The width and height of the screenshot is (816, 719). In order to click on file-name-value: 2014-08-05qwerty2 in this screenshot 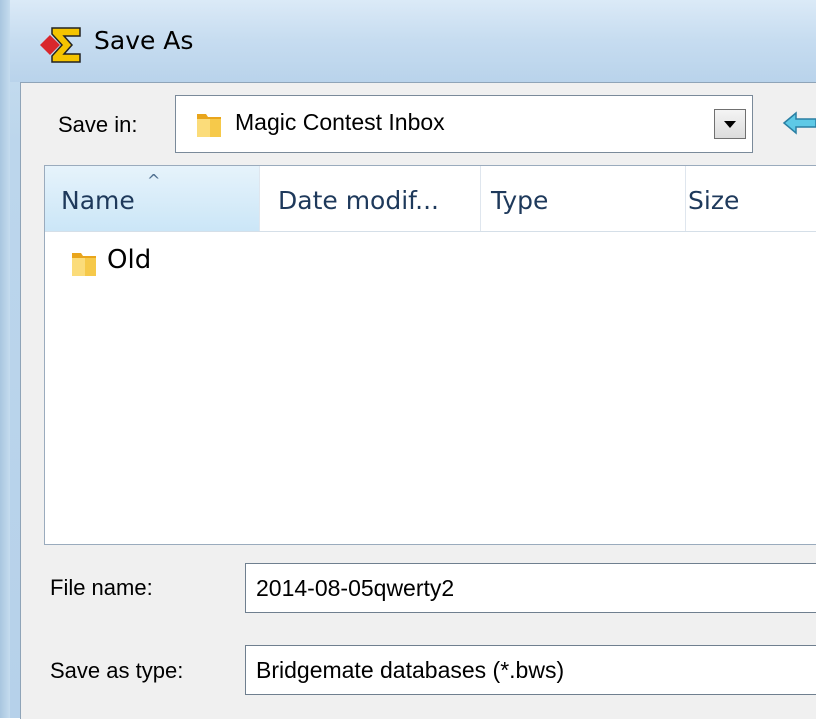, I will do `click(355, 588)`.